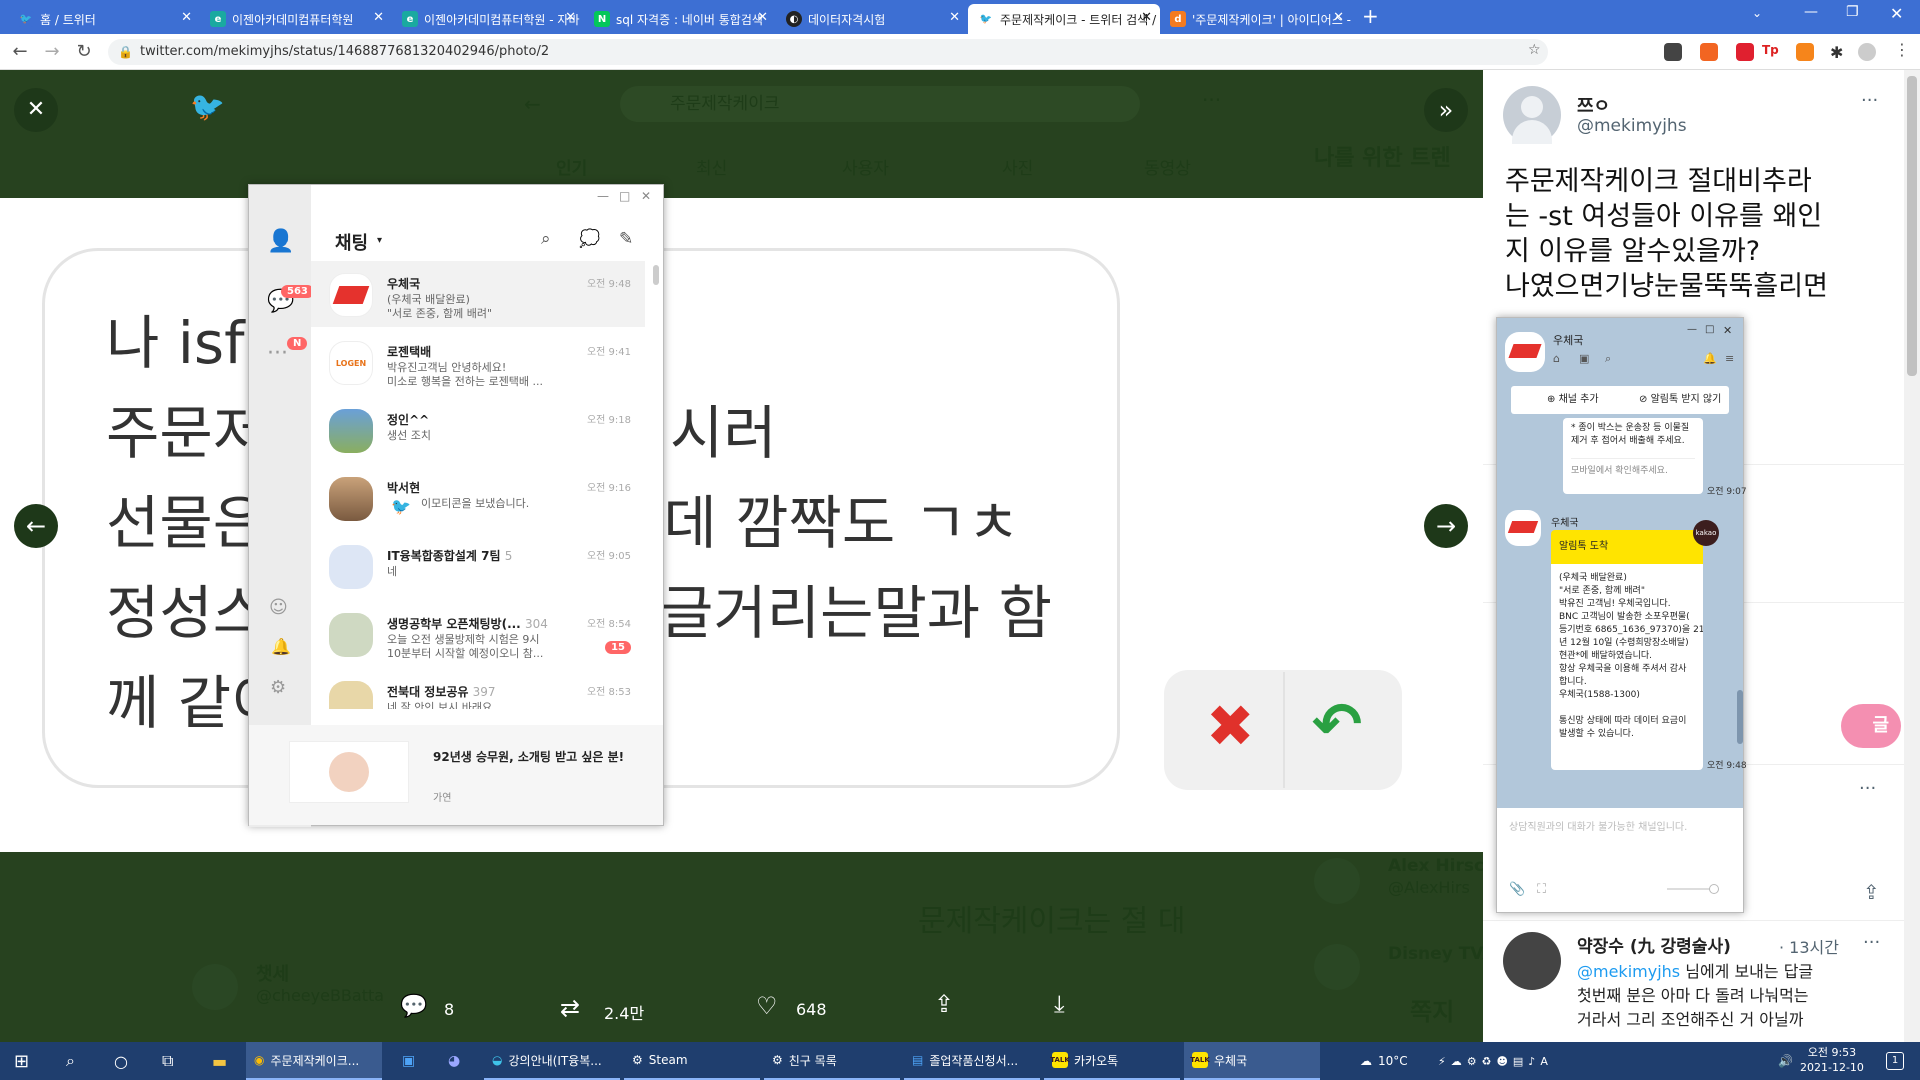  What do you see at coordinates (1632, 126) in the screenshot?
I see `tweet-author-handle: @mekimyjhs` at bounding box center [1632, 126].